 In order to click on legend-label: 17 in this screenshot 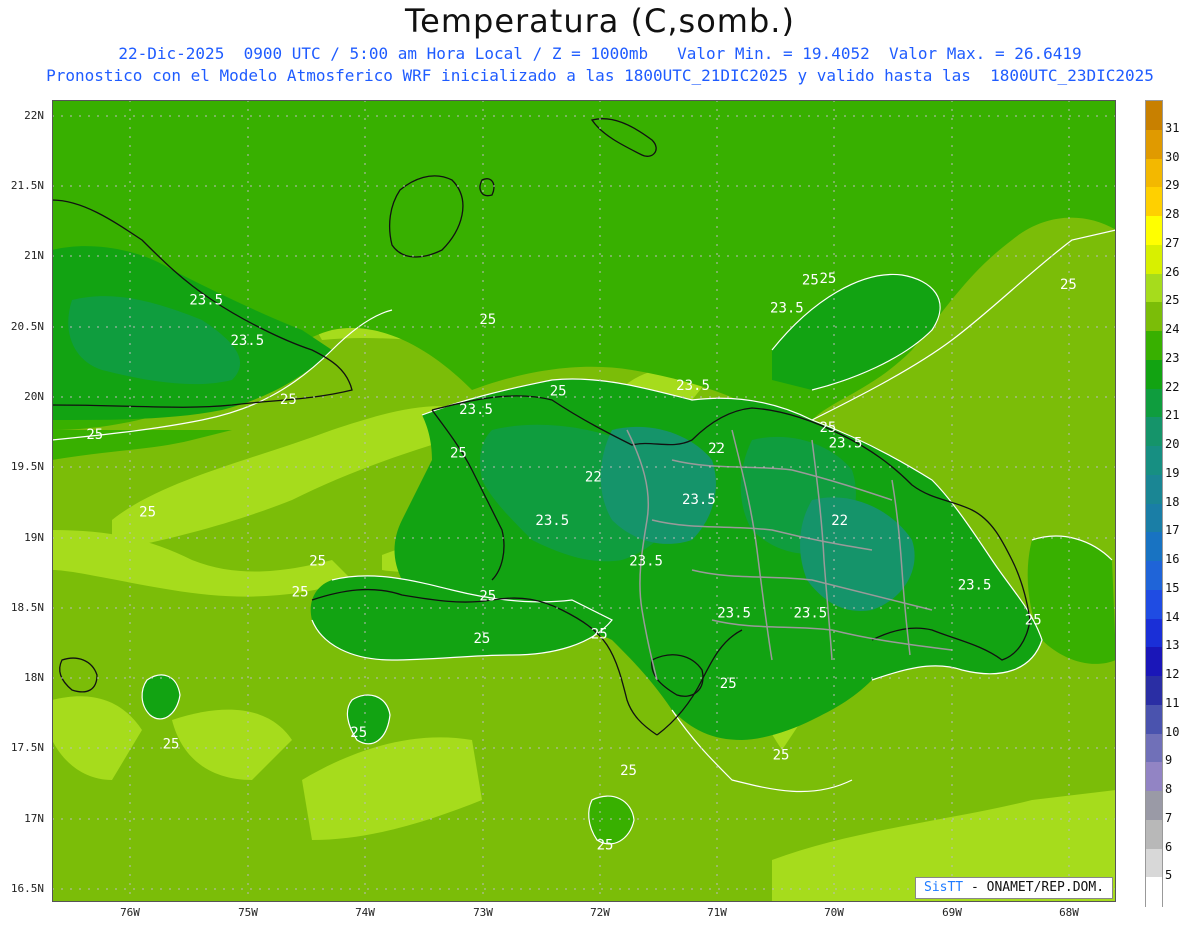, I will do `click(1172, 530)`.